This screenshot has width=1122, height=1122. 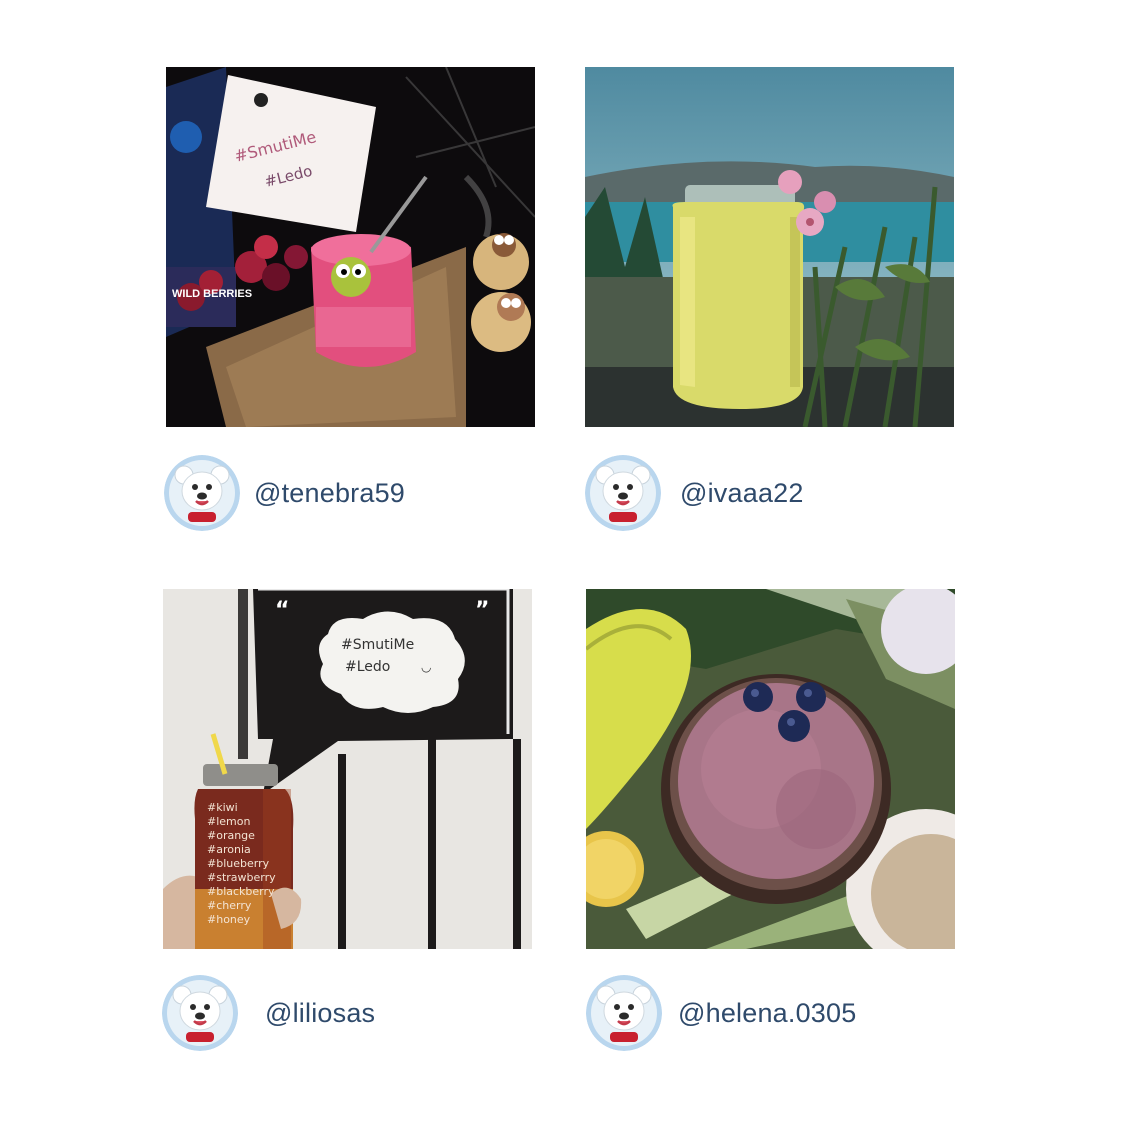 I want to click on yellow-smoothie-photo, so click(x=769, y=247).